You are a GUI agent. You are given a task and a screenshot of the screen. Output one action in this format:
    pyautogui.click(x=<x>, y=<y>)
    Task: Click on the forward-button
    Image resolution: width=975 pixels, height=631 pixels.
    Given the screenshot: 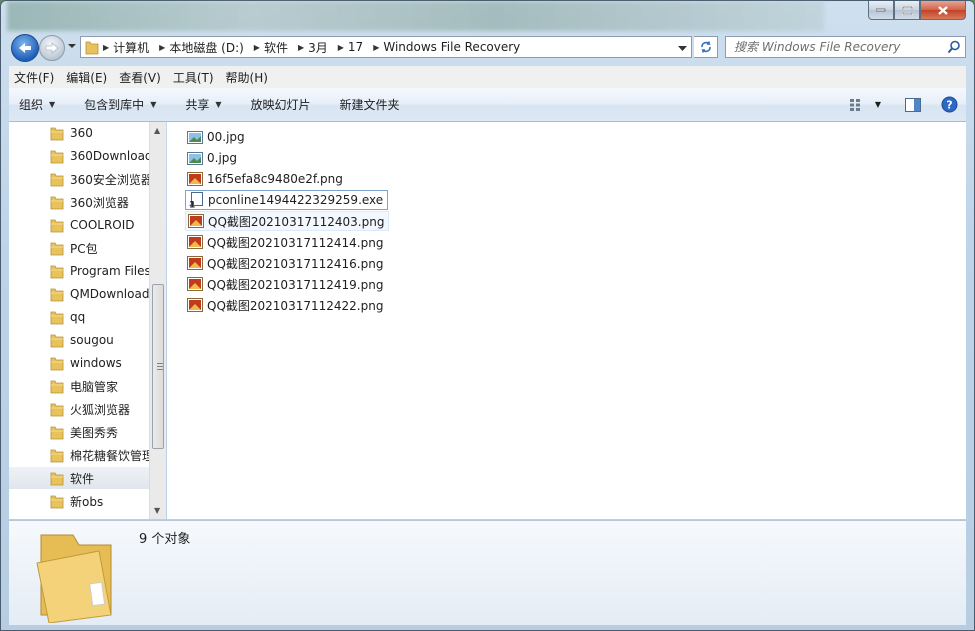 What is the action you would take?
    pyautogui.click(x=52, y=48)
    